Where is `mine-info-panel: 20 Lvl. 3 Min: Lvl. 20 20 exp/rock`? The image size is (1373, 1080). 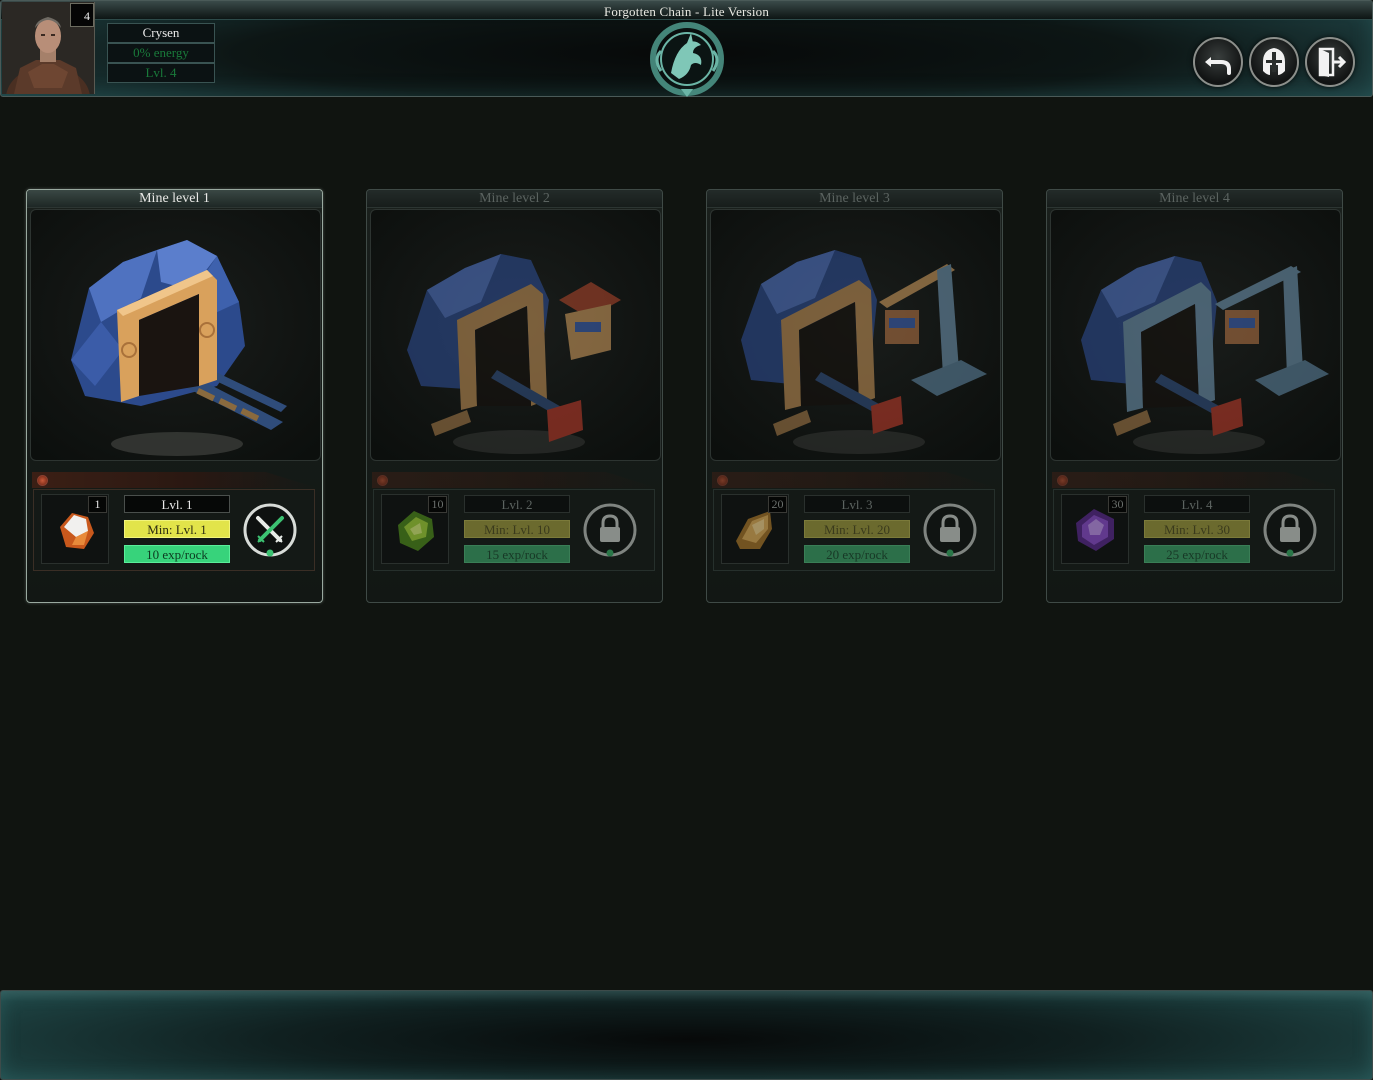
mine-info-panel: 20 Lvl. 3 Min: Lvl. 20 20 exp/rock is located at coordinates (854, 530).